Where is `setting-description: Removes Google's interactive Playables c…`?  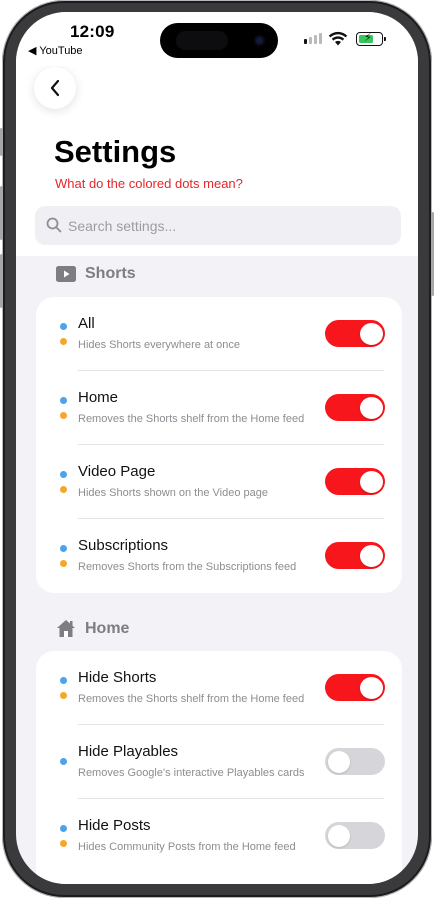 setting-description: Removes Google's interactive Playables c… is located at coordinates (191, 773).